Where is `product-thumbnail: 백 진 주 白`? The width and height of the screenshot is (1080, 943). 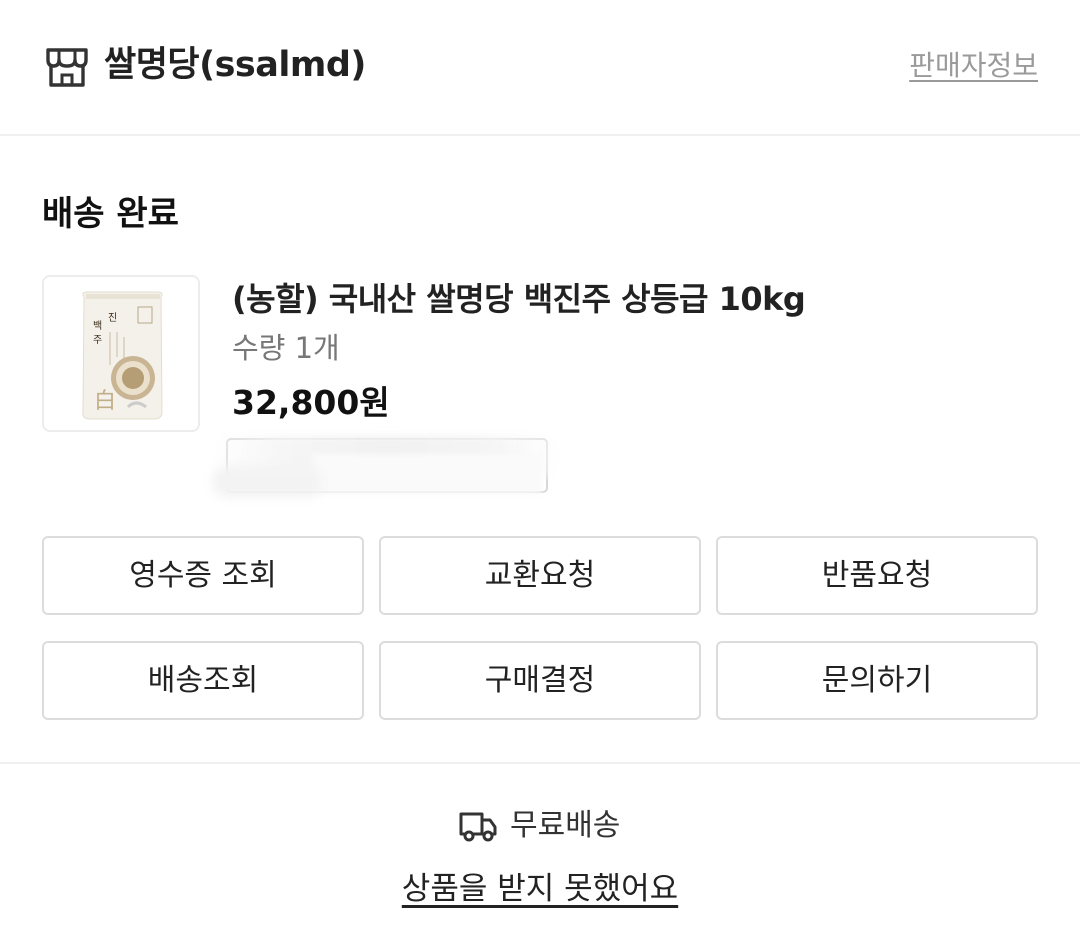 product-thumbnail: 백 진 주 白 is located at coordinates (121, 353).